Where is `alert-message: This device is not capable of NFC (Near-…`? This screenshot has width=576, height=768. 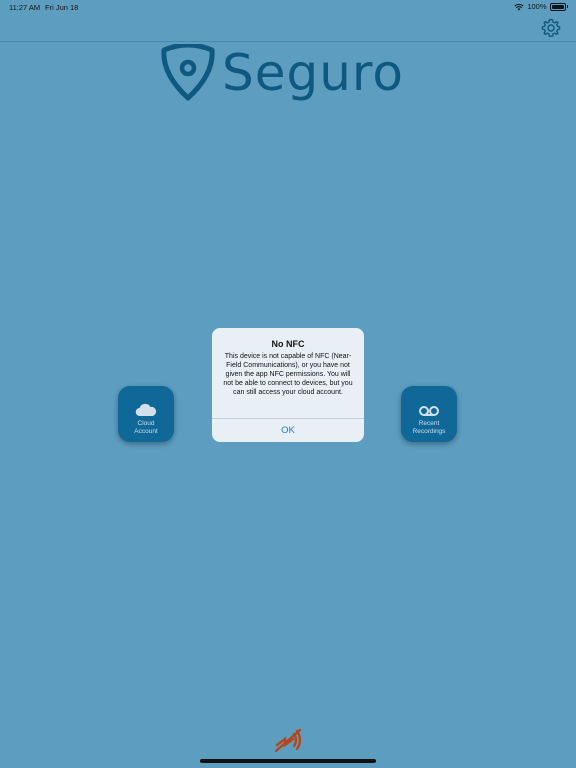 alert-message: This device is not capable of NFC (Near-… is located at coordinates (288, 374).